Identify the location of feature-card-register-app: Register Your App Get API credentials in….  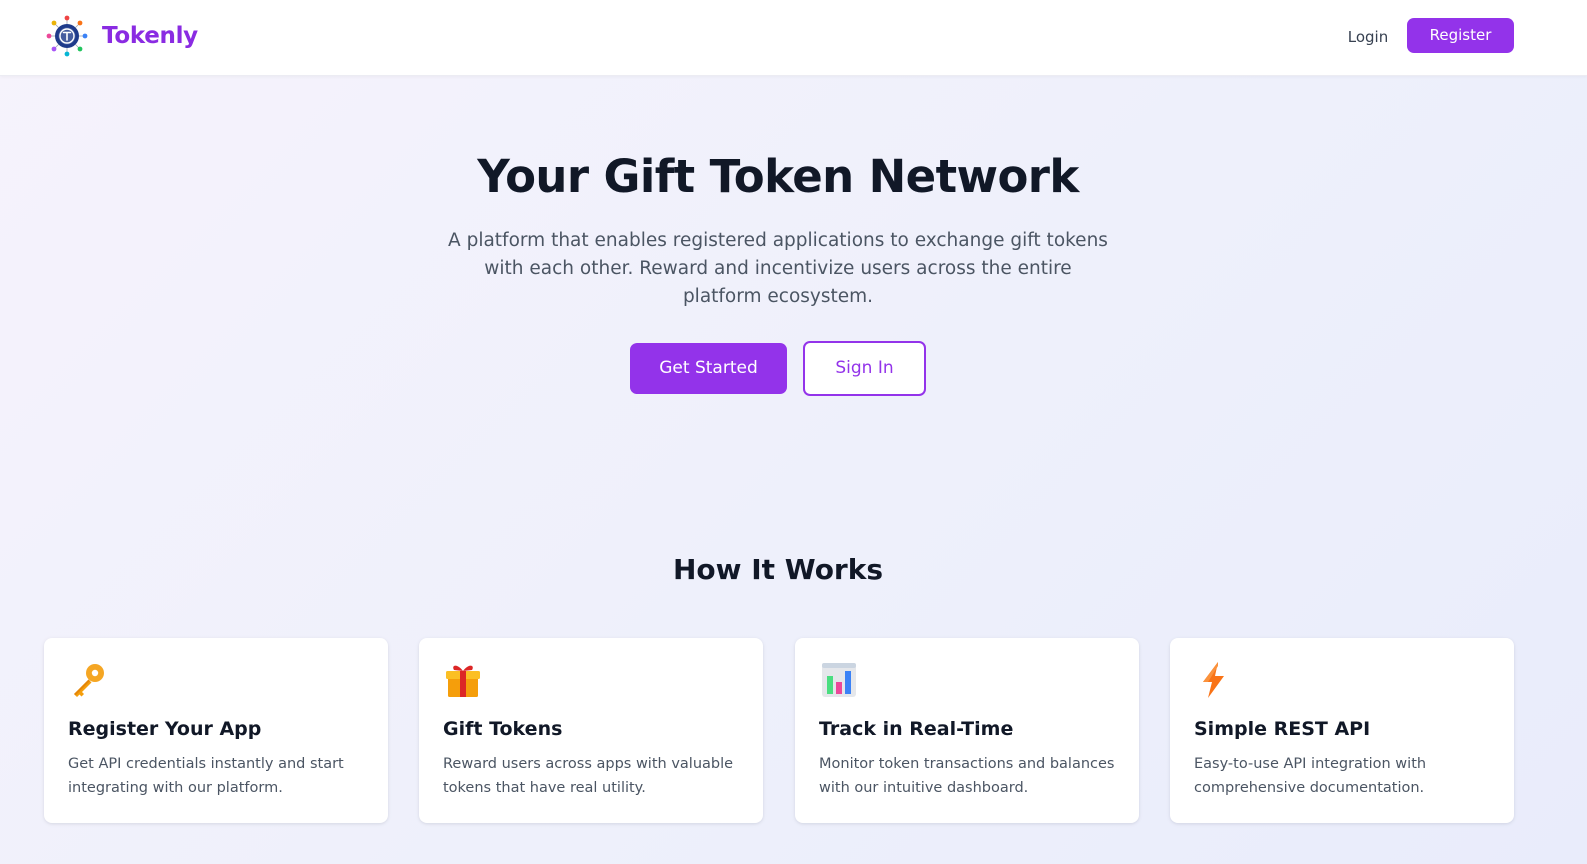
(216, 730).